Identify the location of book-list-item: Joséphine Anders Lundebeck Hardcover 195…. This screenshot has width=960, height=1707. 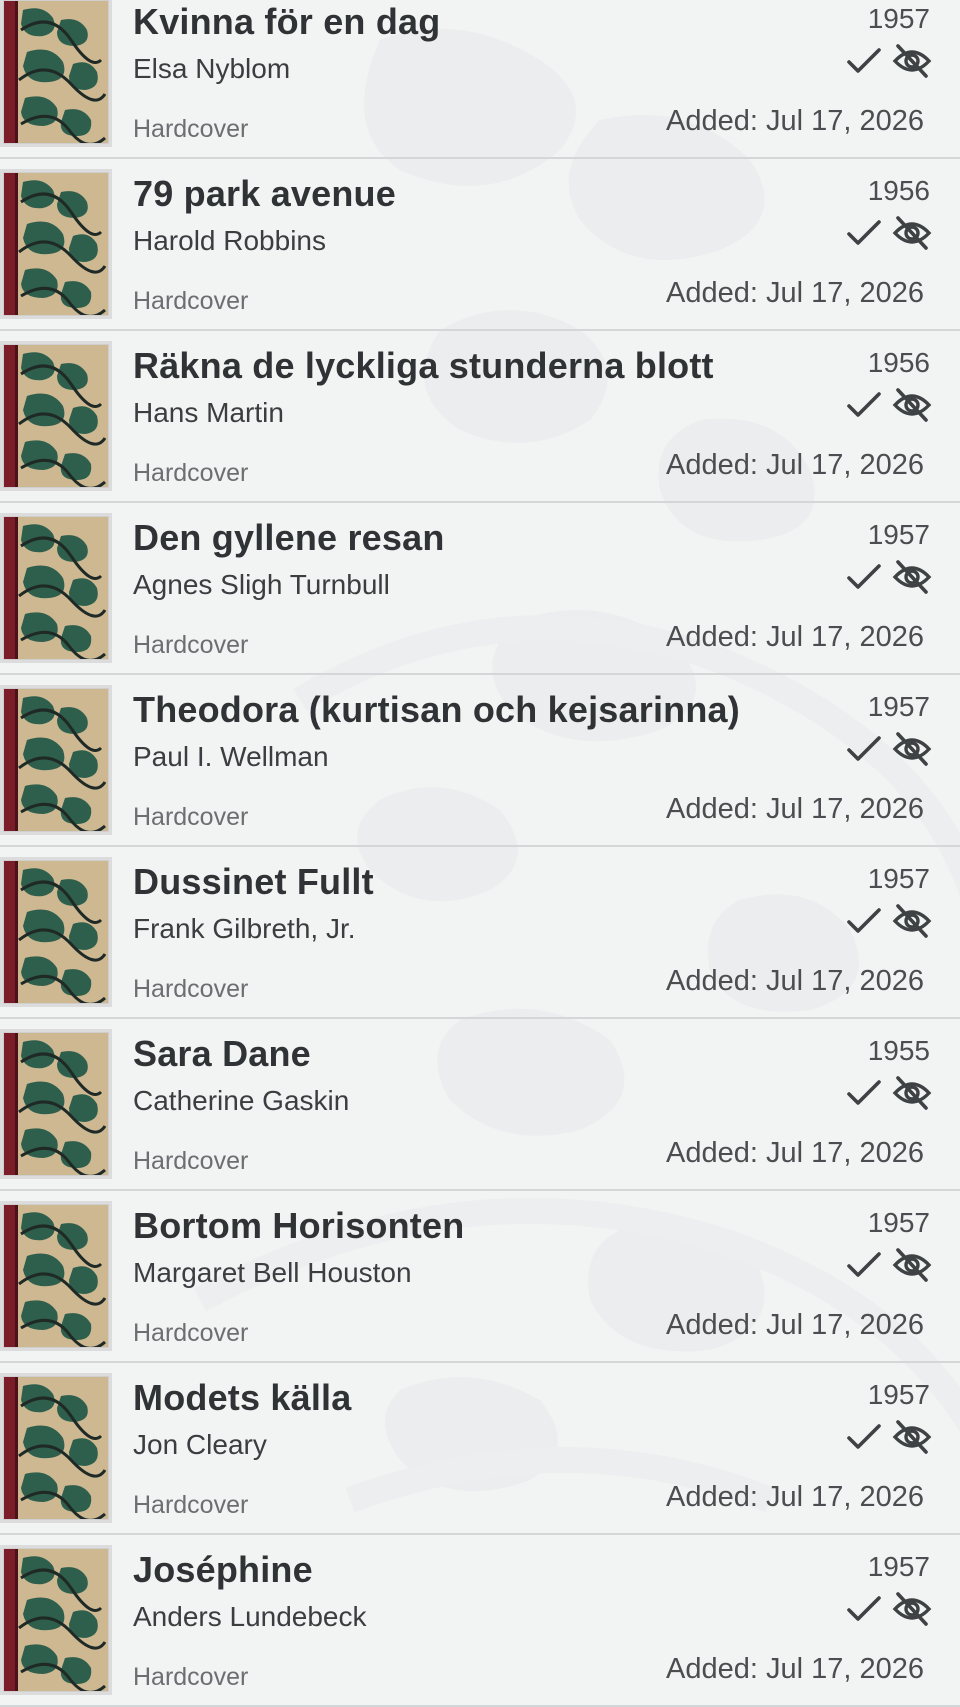
(480, 1621).